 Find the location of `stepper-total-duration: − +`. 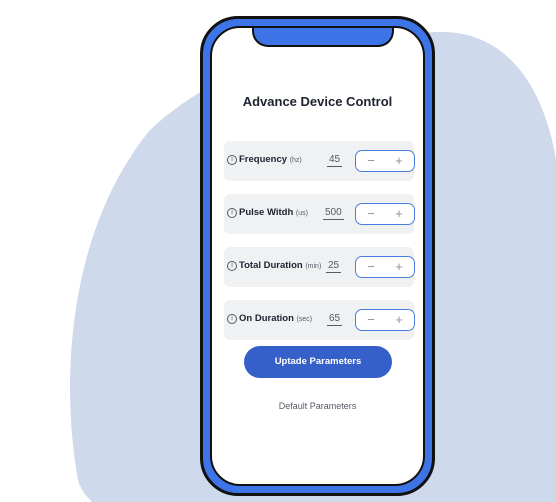

stepper-total-duration: − + is located at coordinates (385, 267).